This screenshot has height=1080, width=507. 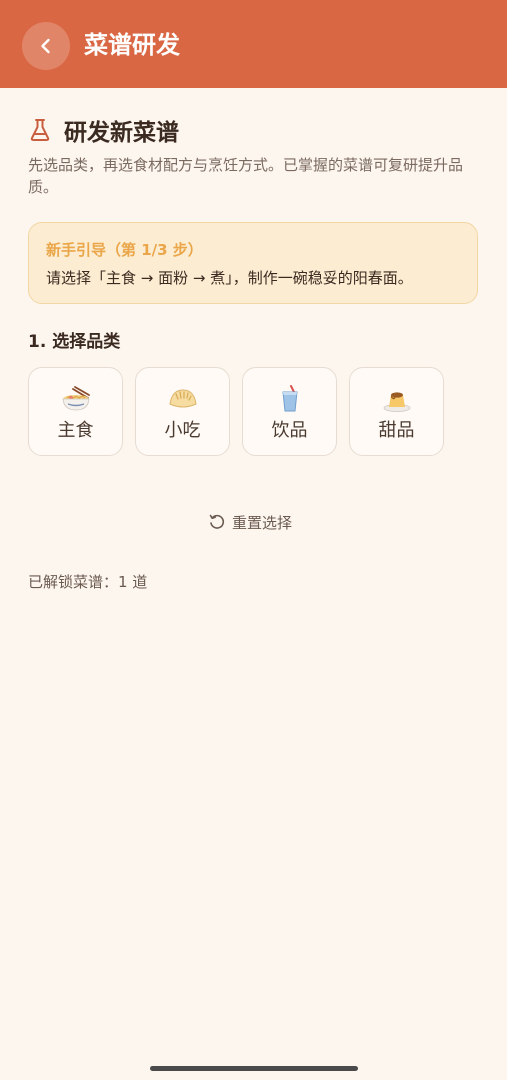 What do you see at coordinates (253, 44) in the screenshot?
I see `app-bar: 菜谱研发` at bounding box center [253, 44].